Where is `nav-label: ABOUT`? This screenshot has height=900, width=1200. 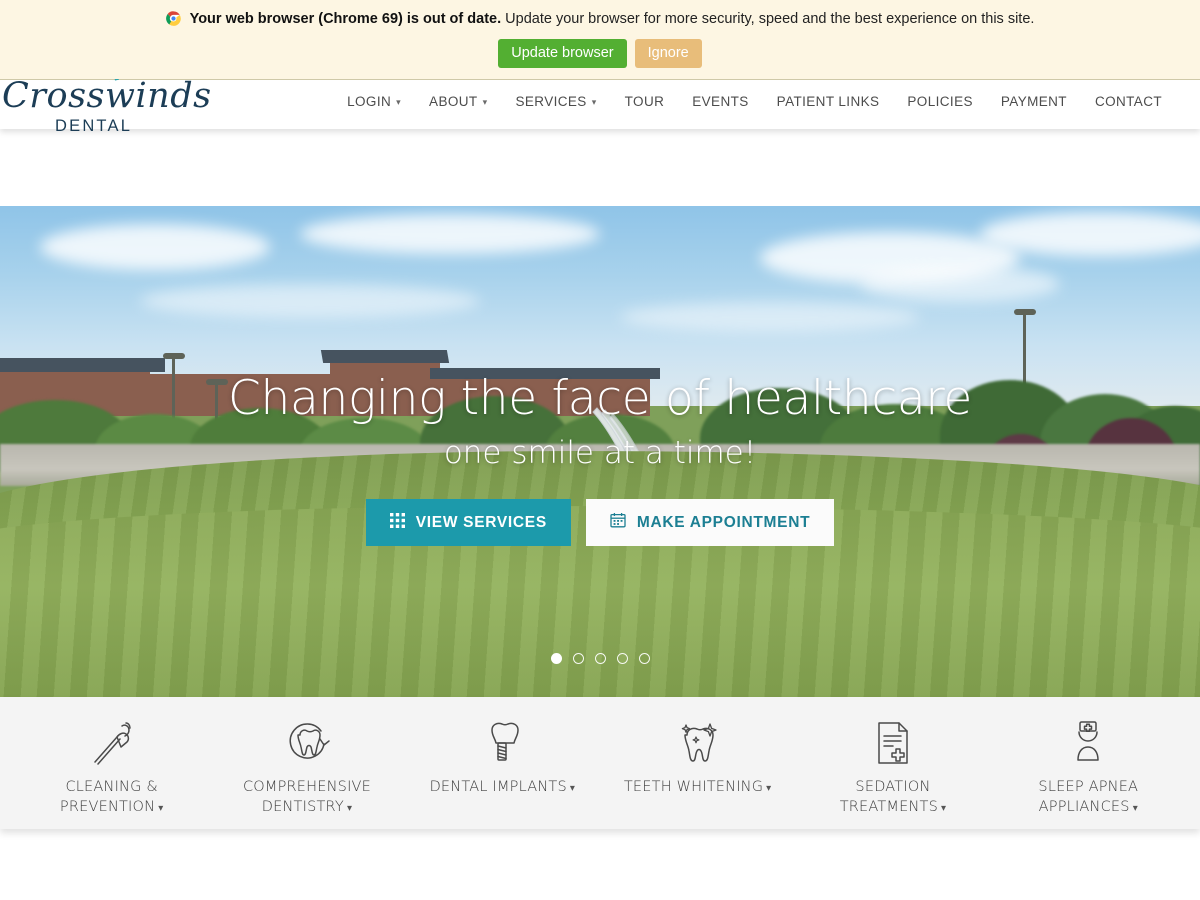
nav-label: ABOUT is located at coordinates (453, 101).